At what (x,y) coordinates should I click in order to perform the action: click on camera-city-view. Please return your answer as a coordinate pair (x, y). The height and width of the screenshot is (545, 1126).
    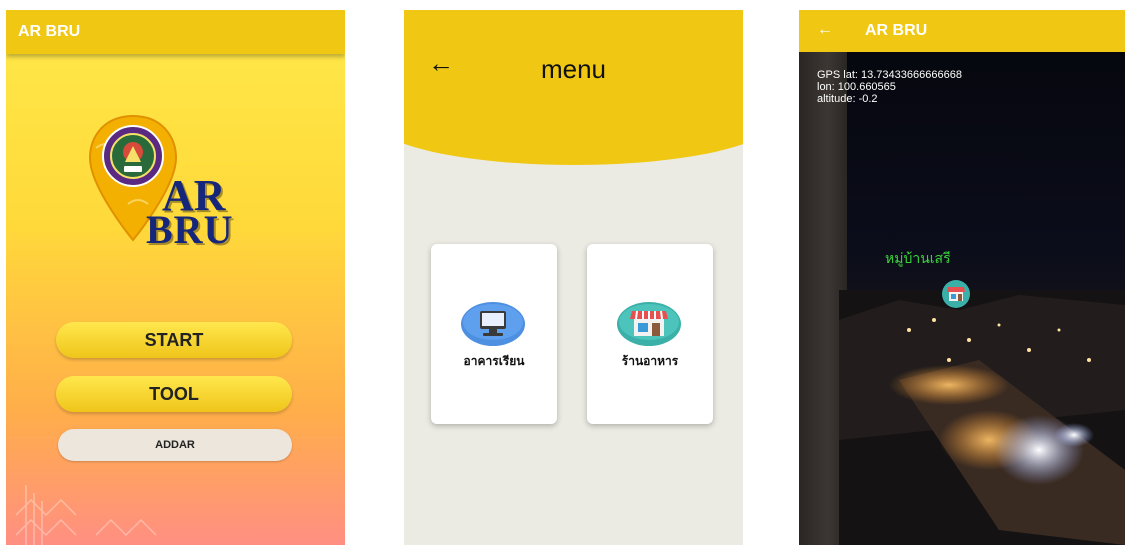
    Looking at the image, I should click on (982, 417).